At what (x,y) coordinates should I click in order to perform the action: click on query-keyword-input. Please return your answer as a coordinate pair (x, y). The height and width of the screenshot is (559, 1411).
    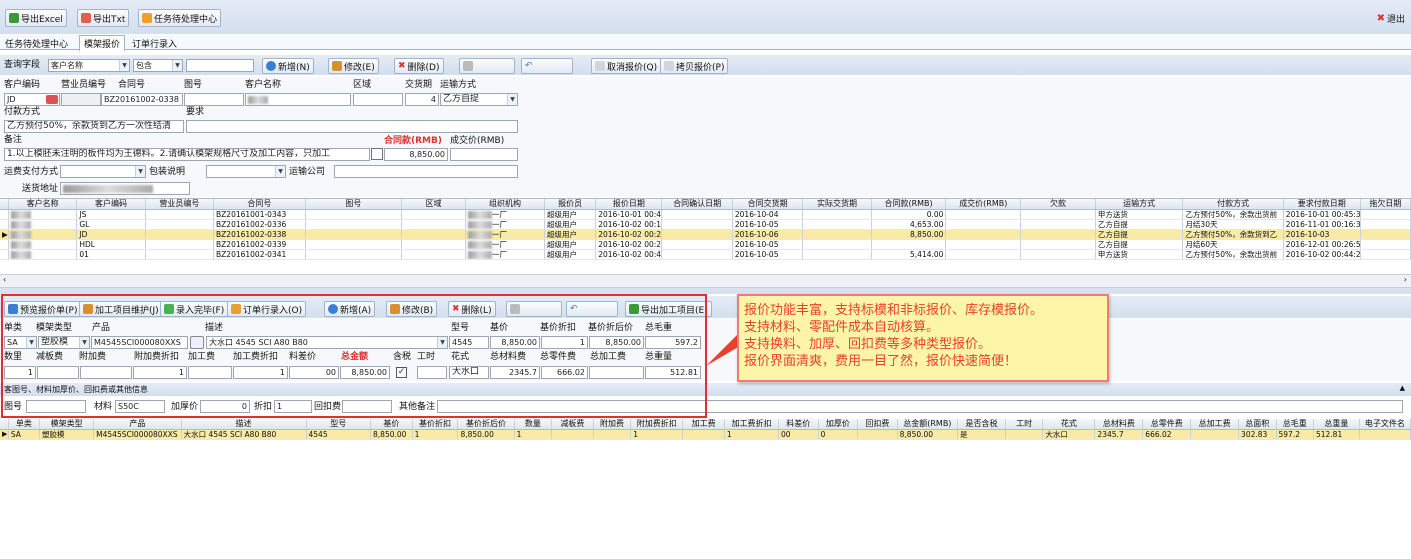
    Looking at the image, I should click on (220, 65).